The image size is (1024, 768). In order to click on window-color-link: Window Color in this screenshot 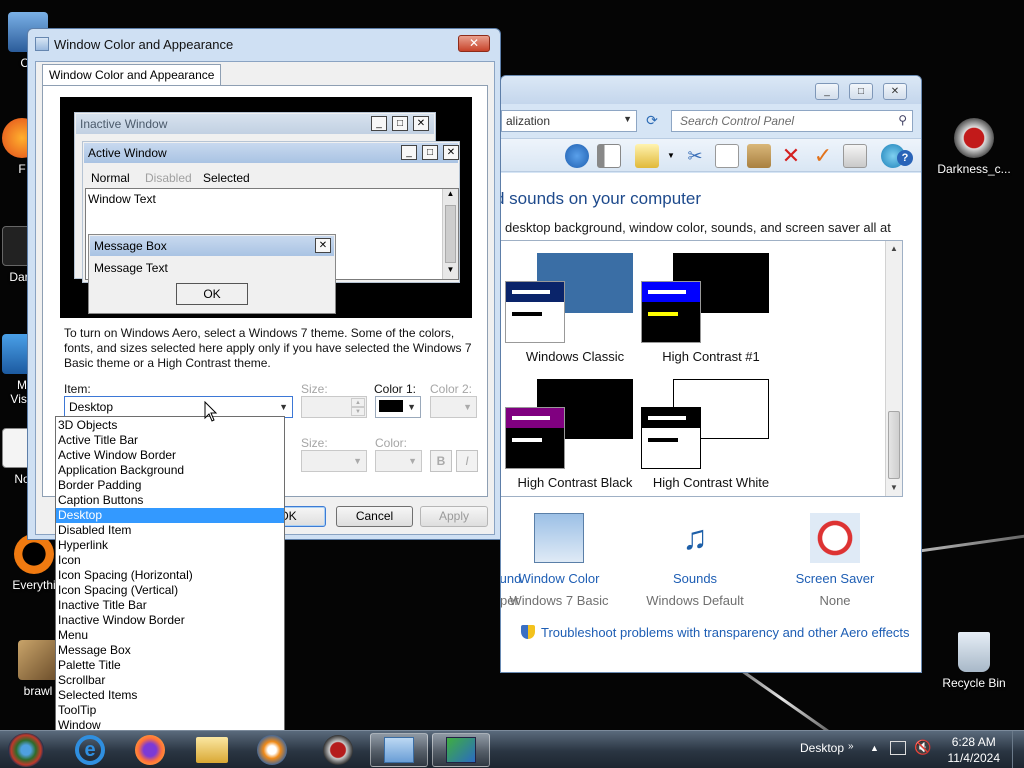, I will do `click(565, 578)`.